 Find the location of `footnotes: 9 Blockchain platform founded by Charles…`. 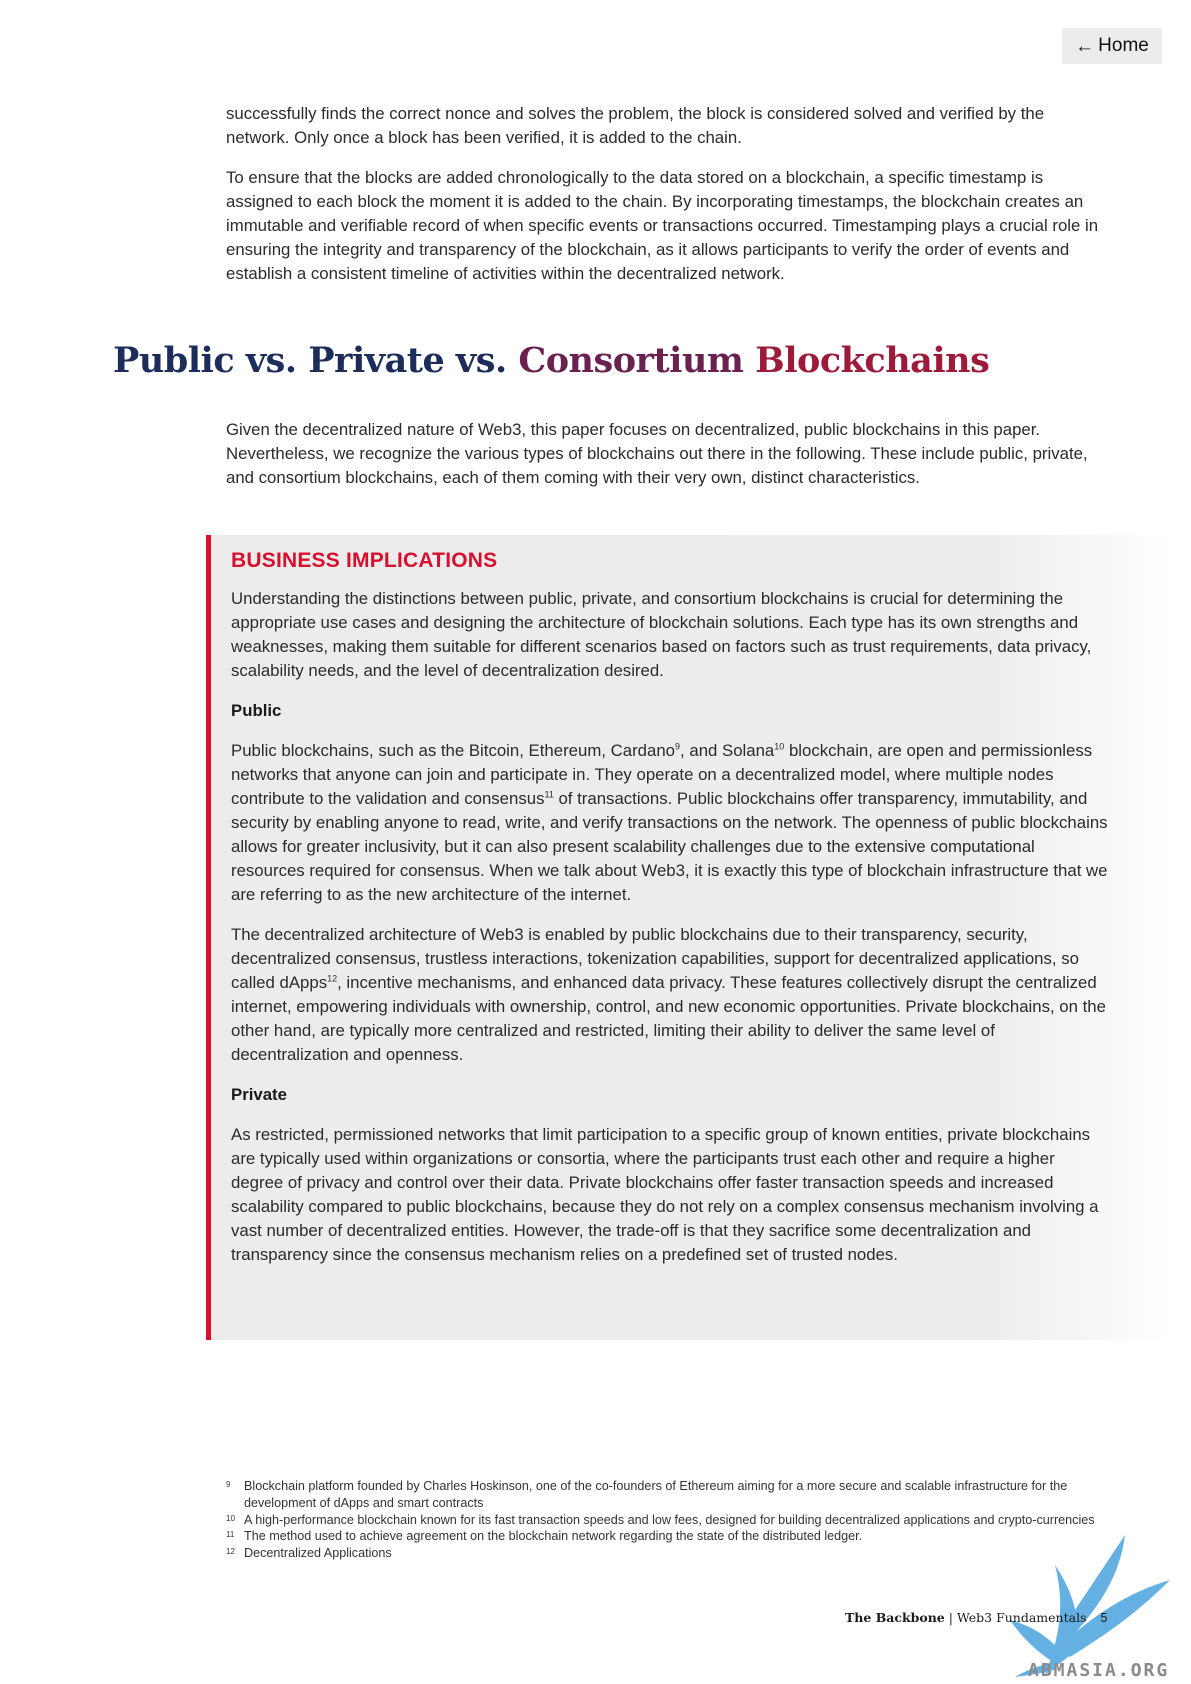

footnotes: 9 Blockchain platform founded by Charles… is located at coordinates (666, 1520).